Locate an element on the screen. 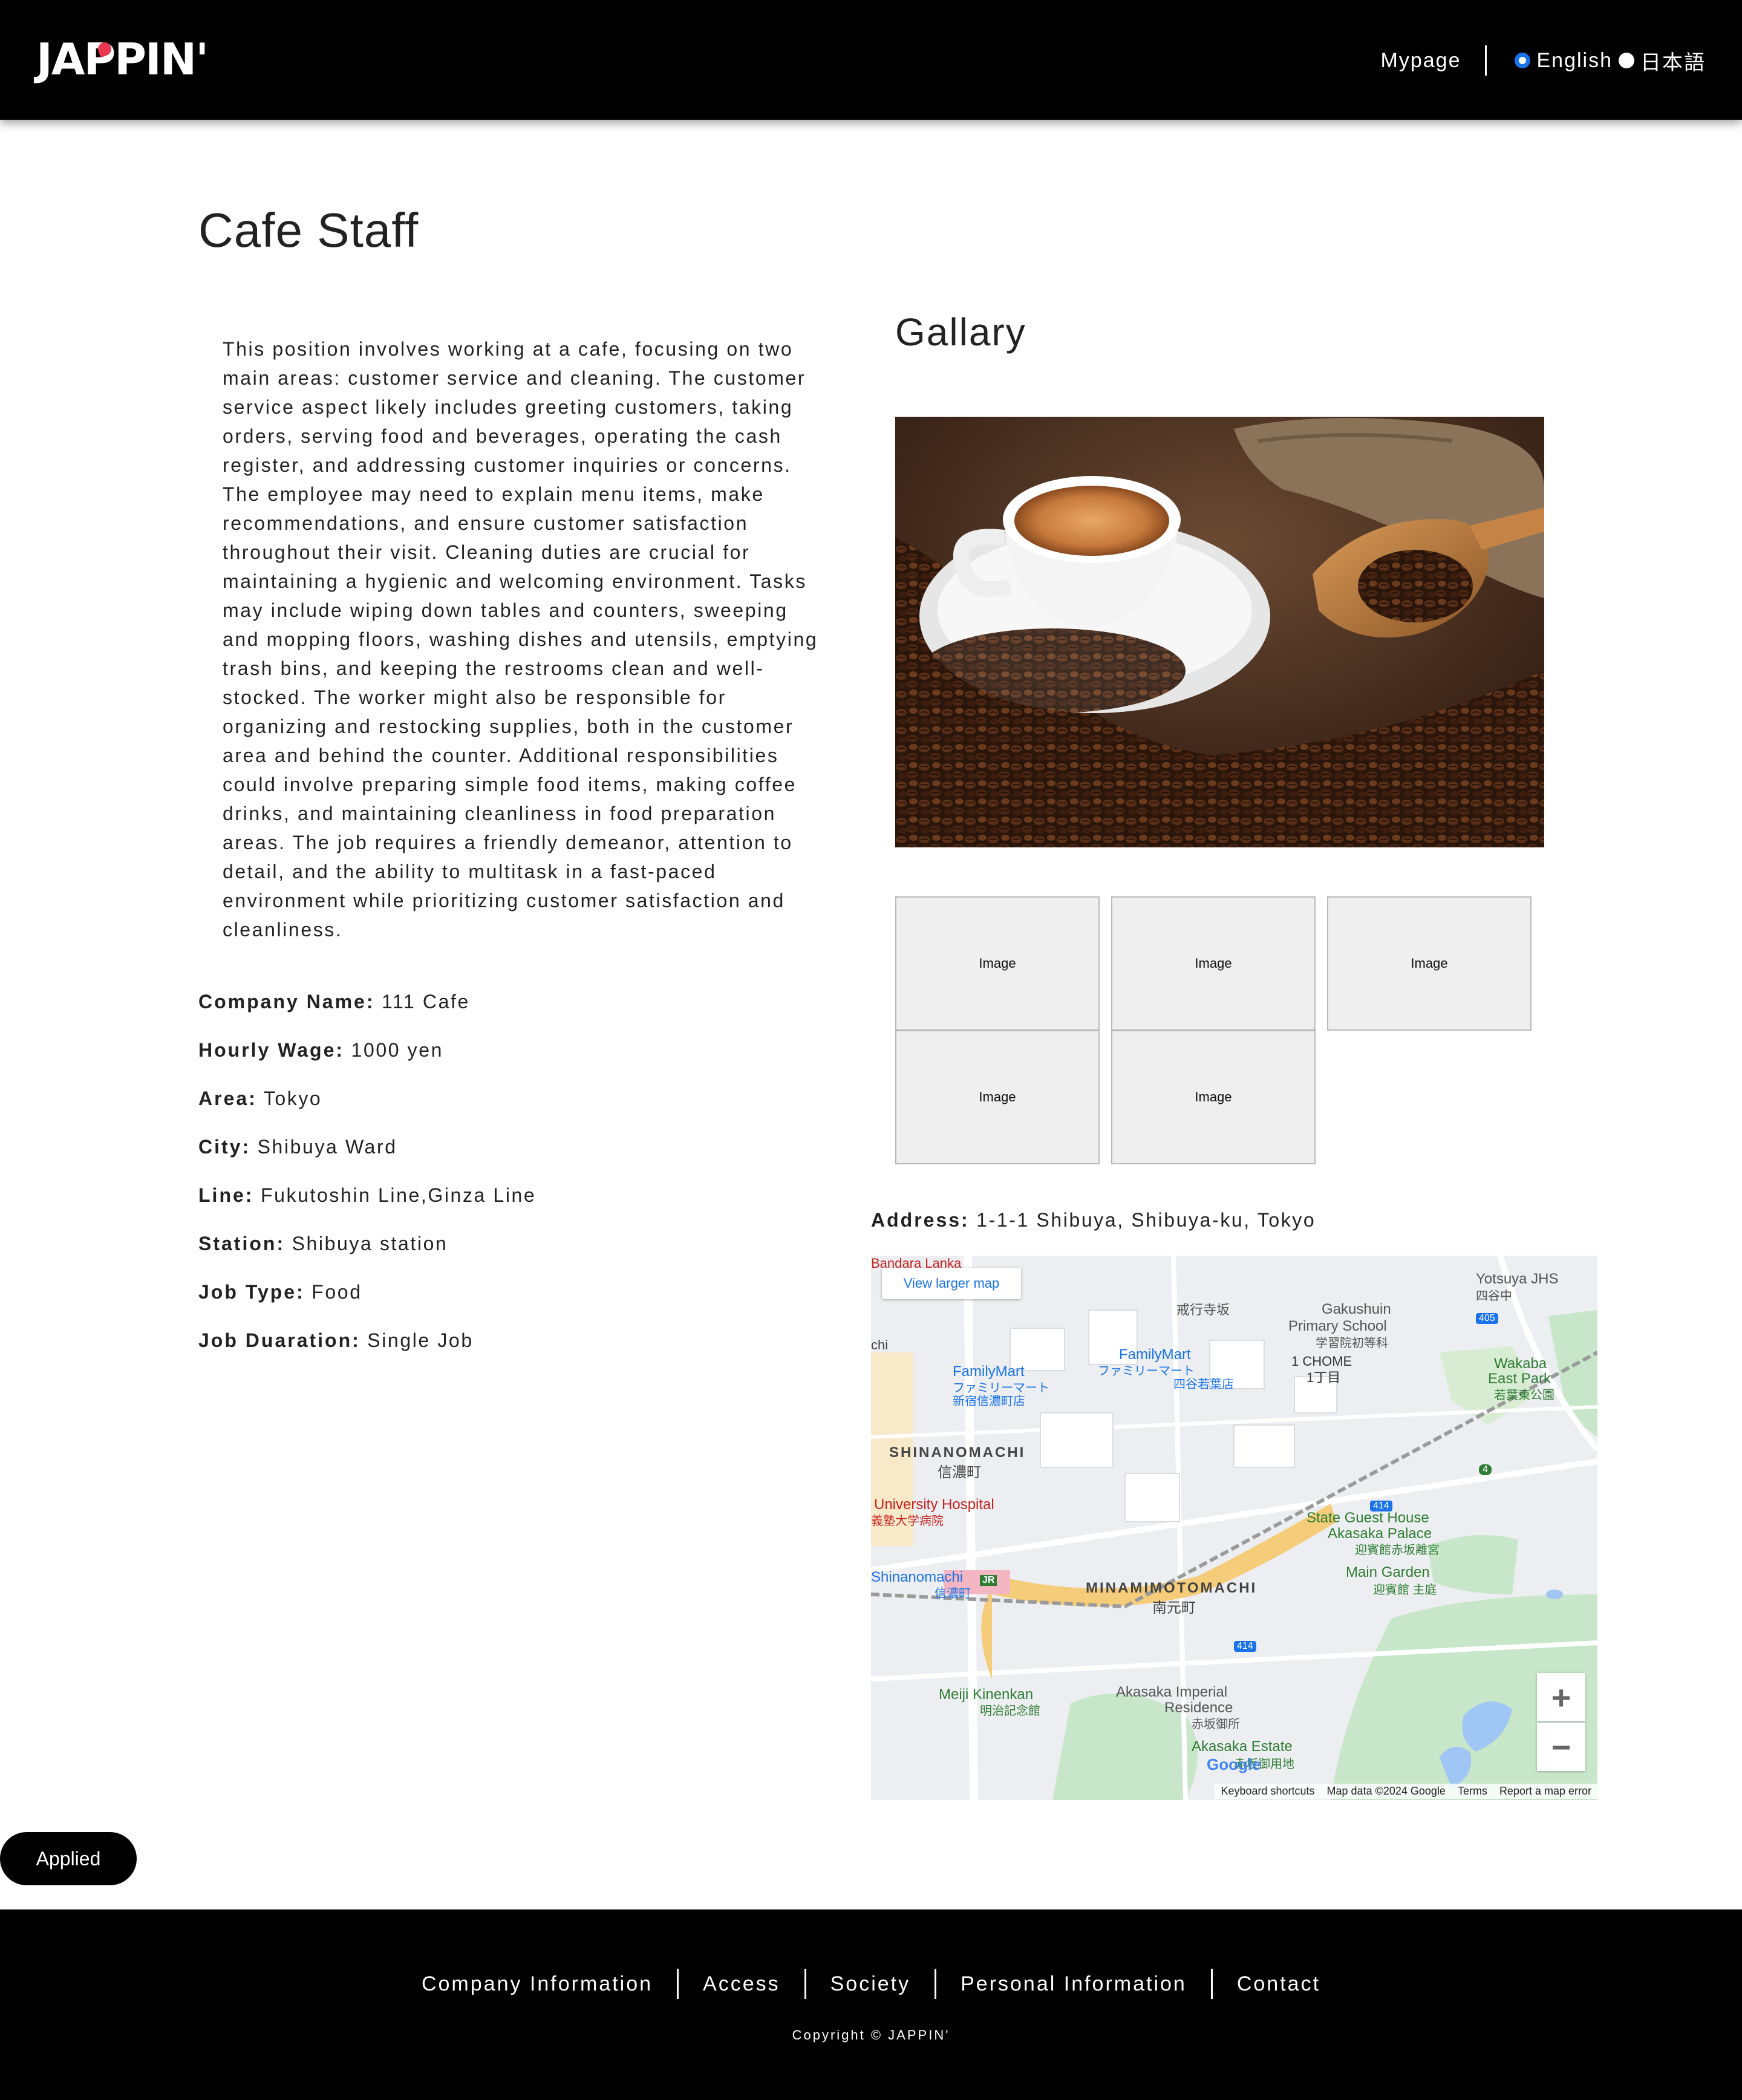 The height and width of the screenshot is (2100, 1742). detail-company-name: Company Name: 111 Cafe is located at coordinates (500, 1014).